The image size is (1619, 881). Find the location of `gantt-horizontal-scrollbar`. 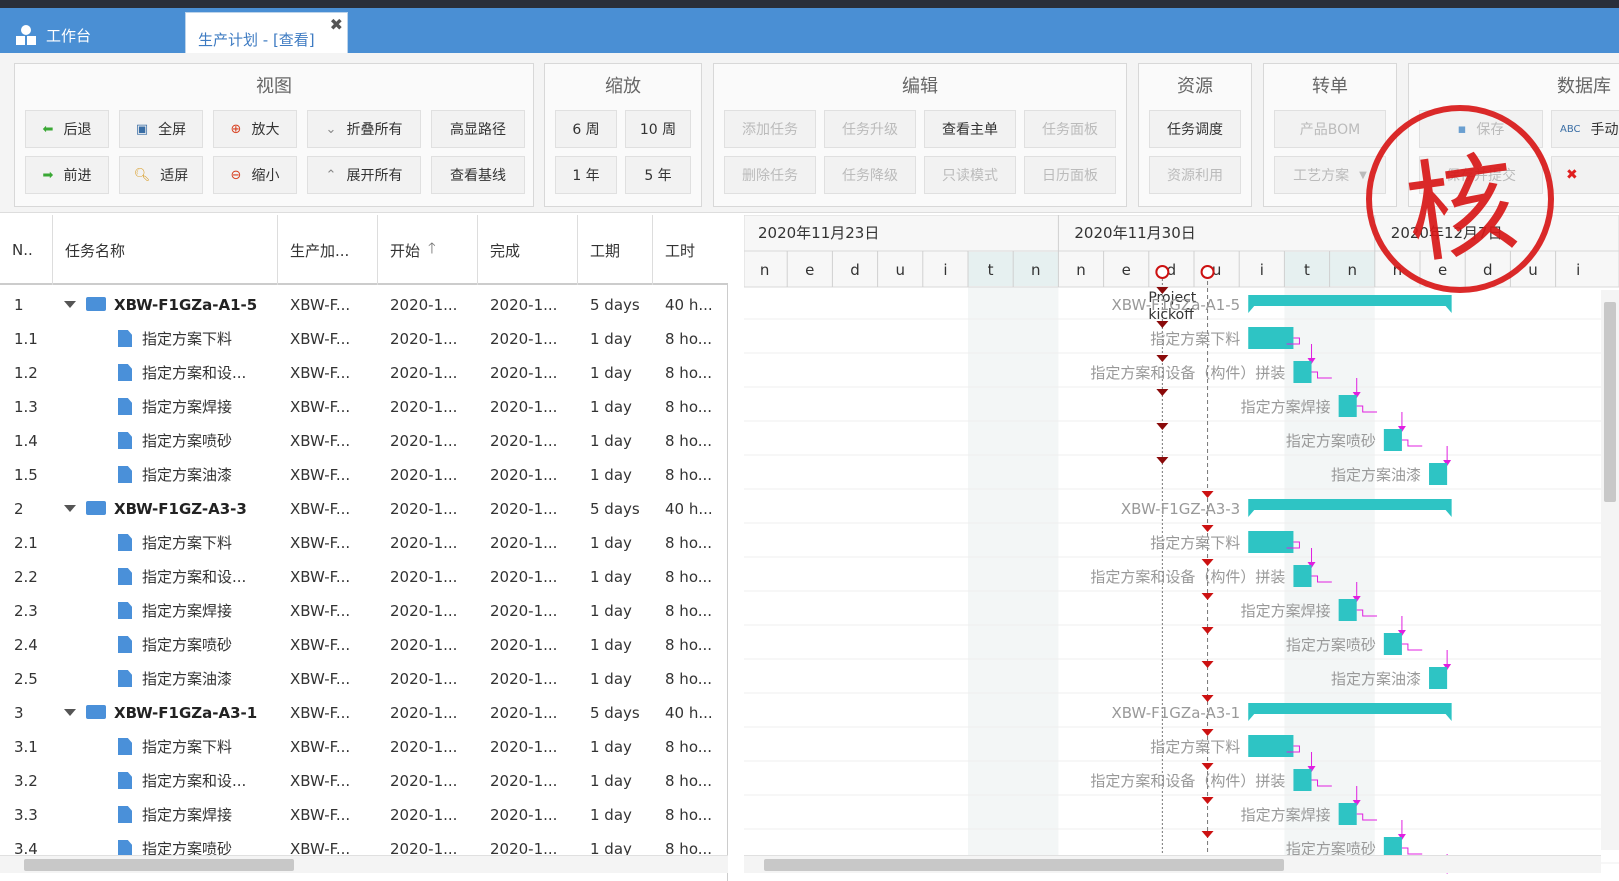

gantt-horizontal-scrollbar is located at coordinates (1172, 864).